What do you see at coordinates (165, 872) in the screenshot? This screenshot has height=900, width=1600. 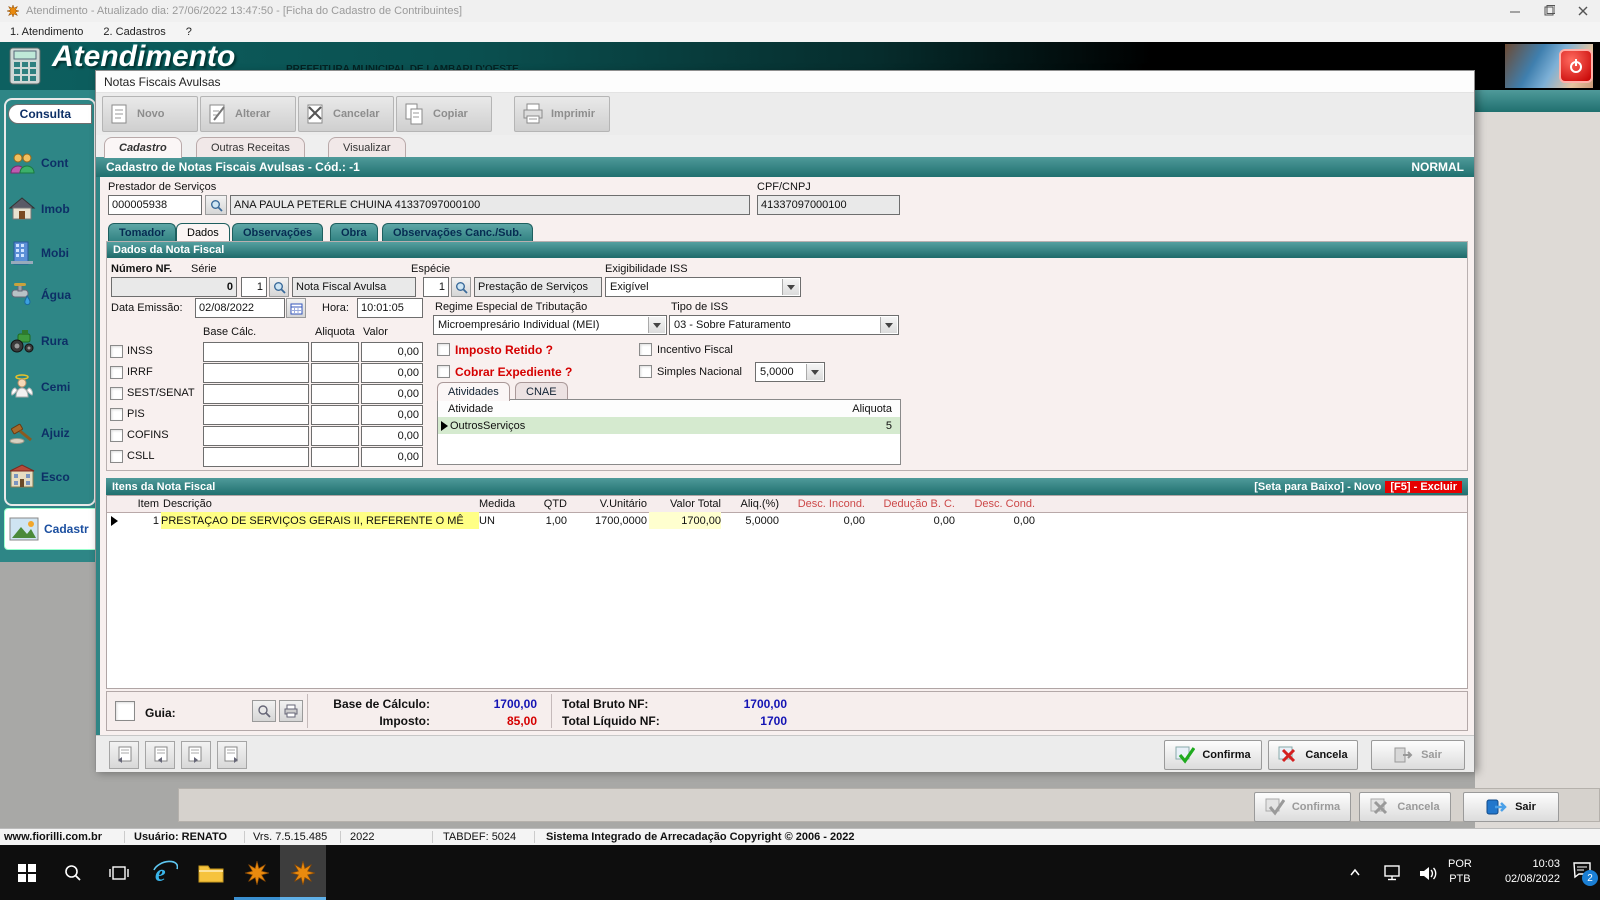 I see `internet-explorer-button: e` at bounding box center [165, 872].